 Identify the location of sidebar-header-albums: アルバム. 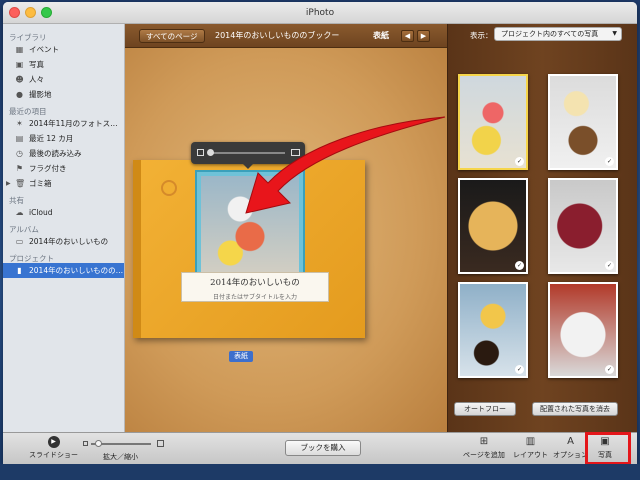
(24, 229).